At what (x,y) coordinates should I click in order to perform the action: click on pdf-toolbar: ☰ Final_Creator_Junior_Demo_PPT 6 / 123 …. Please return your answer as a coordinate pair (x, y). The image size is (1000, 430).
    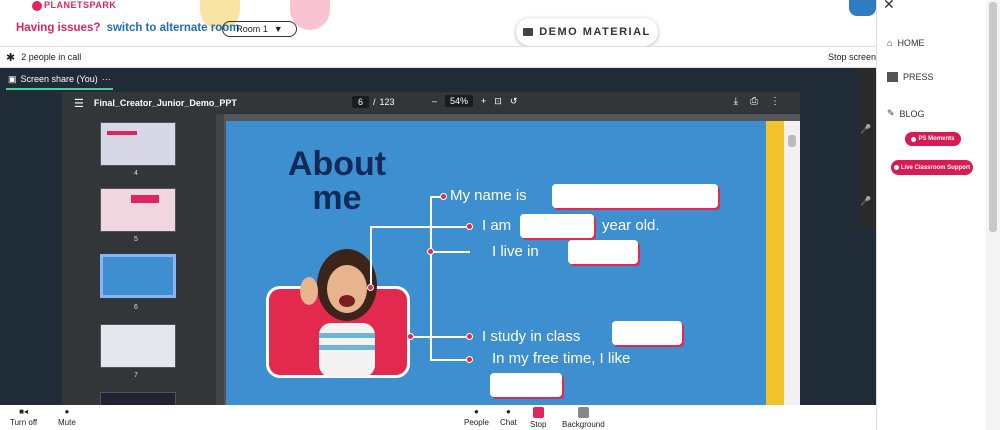
    Looking at the image, I should click on (431, 103).